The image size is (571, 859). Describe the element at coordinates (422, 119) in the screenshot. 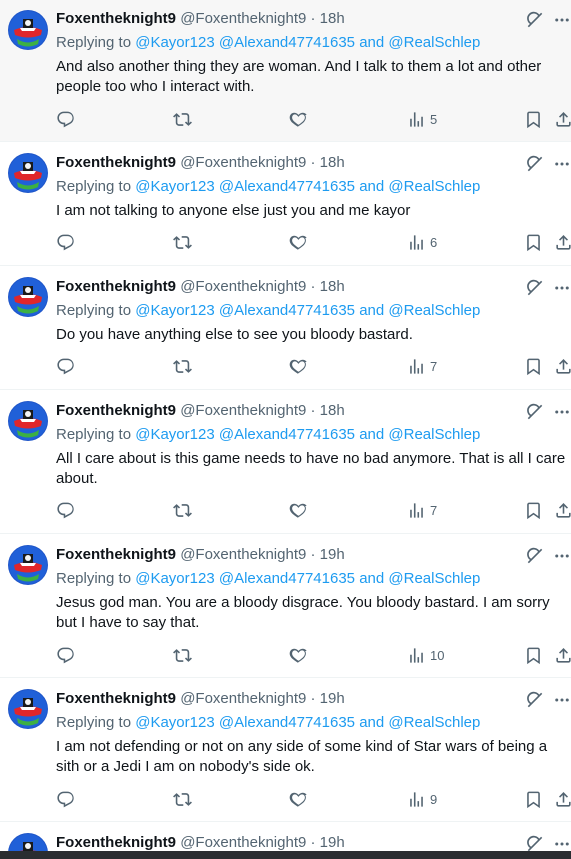

I see `views-button: 5` at that location.